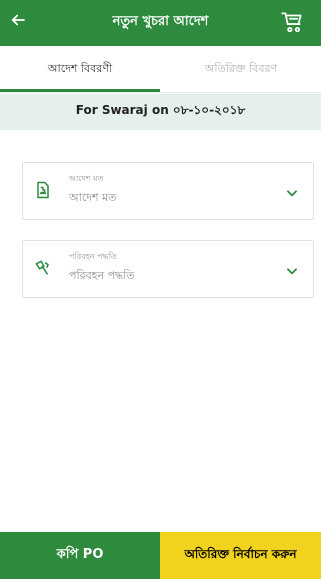 Image resolution: width=321 pixels, height=579 pixels. Describe the element at coordinates (80, 555) in the screenshot. I see `copy-po-button: কপি PO` at that location.